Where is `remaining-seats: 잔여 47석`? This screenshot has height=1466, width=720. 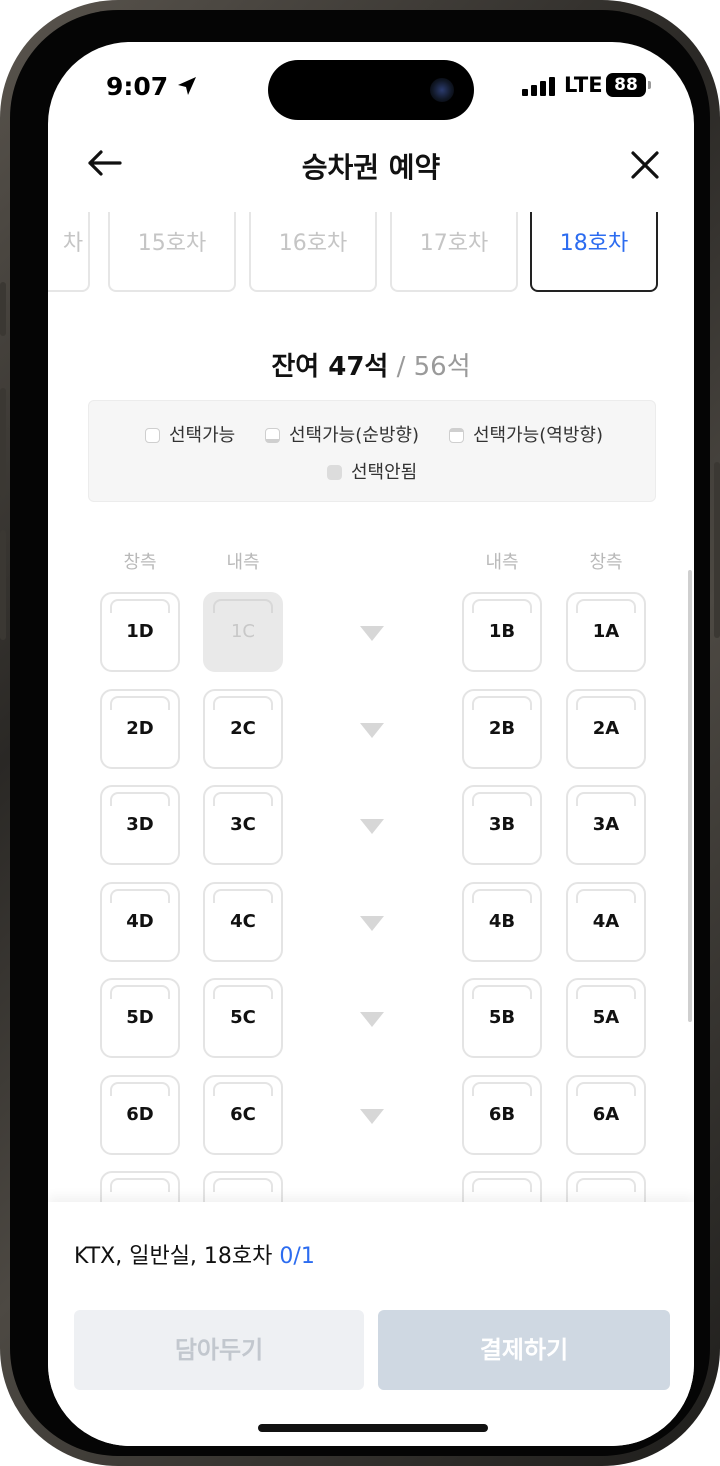 remaining-seats: 잔여 47석 is located at coordinates (330, 367).